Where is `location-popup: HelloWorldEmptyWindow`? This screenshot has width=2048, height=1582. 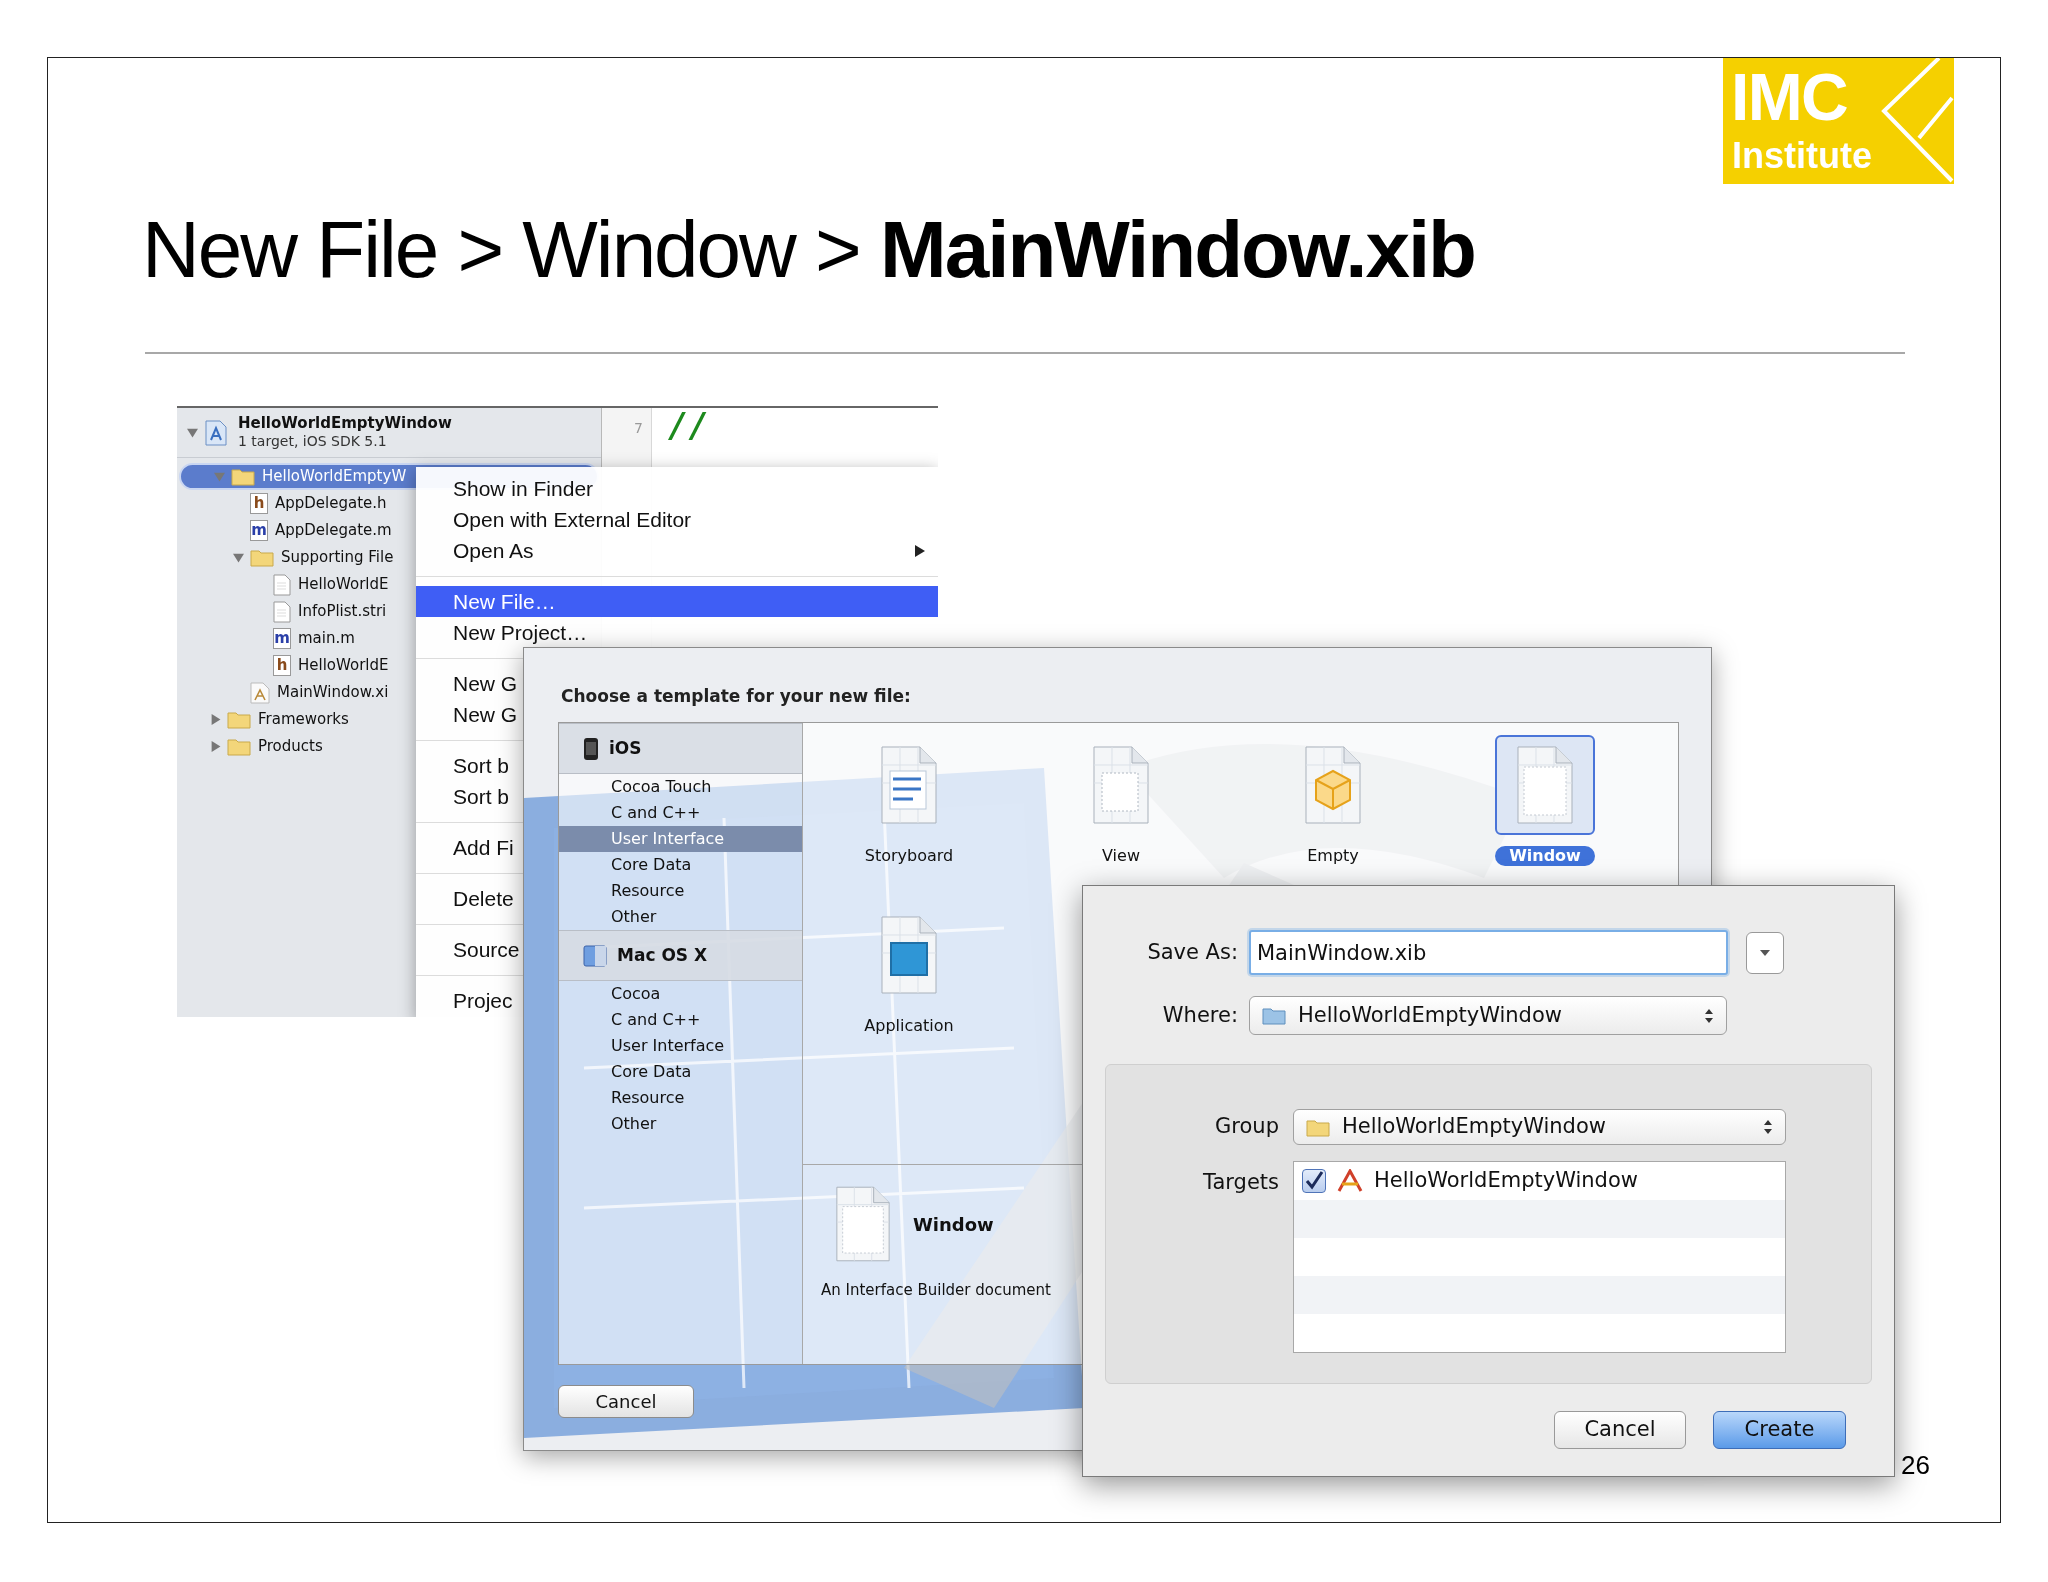 location-popup: HelloWorldEmptyWindow is located at coordinates (1488, 1015).